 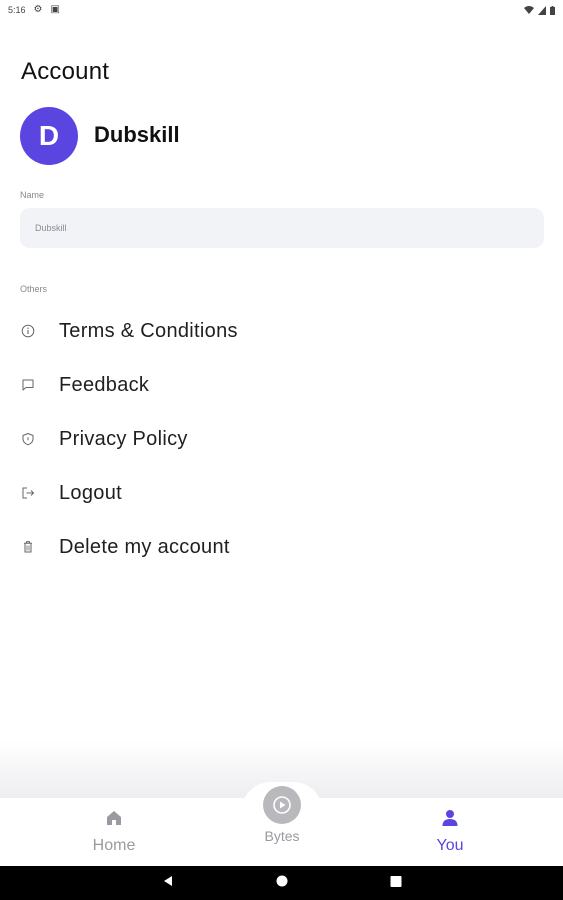 I want to click on signal-icon, so click(x=542, y=10).